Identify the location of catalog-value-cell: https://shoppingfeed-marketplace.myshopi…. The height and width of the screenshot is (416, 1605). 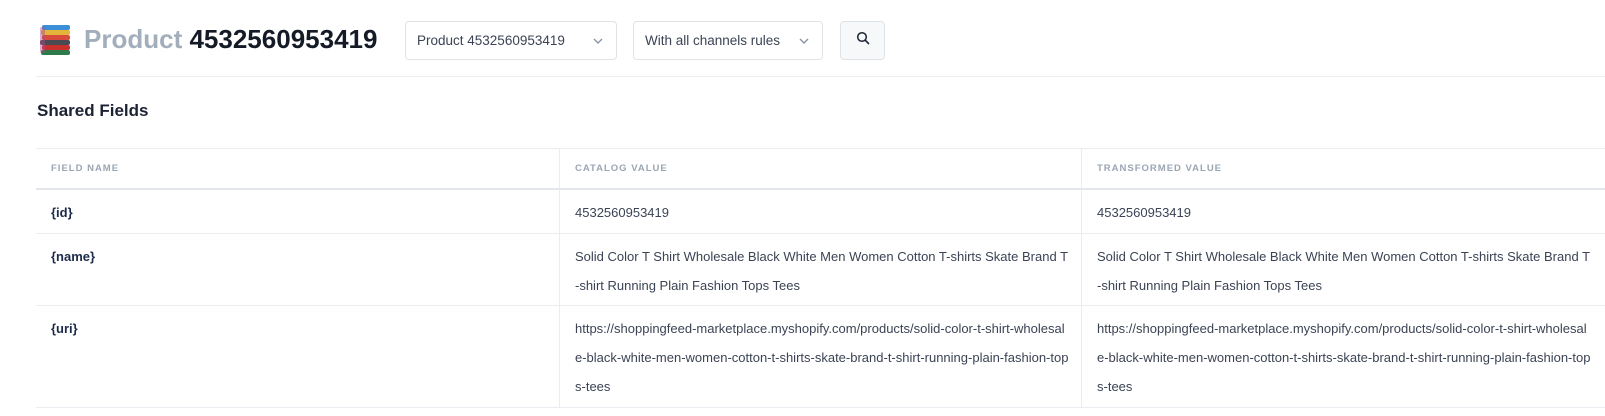
(820, 356).